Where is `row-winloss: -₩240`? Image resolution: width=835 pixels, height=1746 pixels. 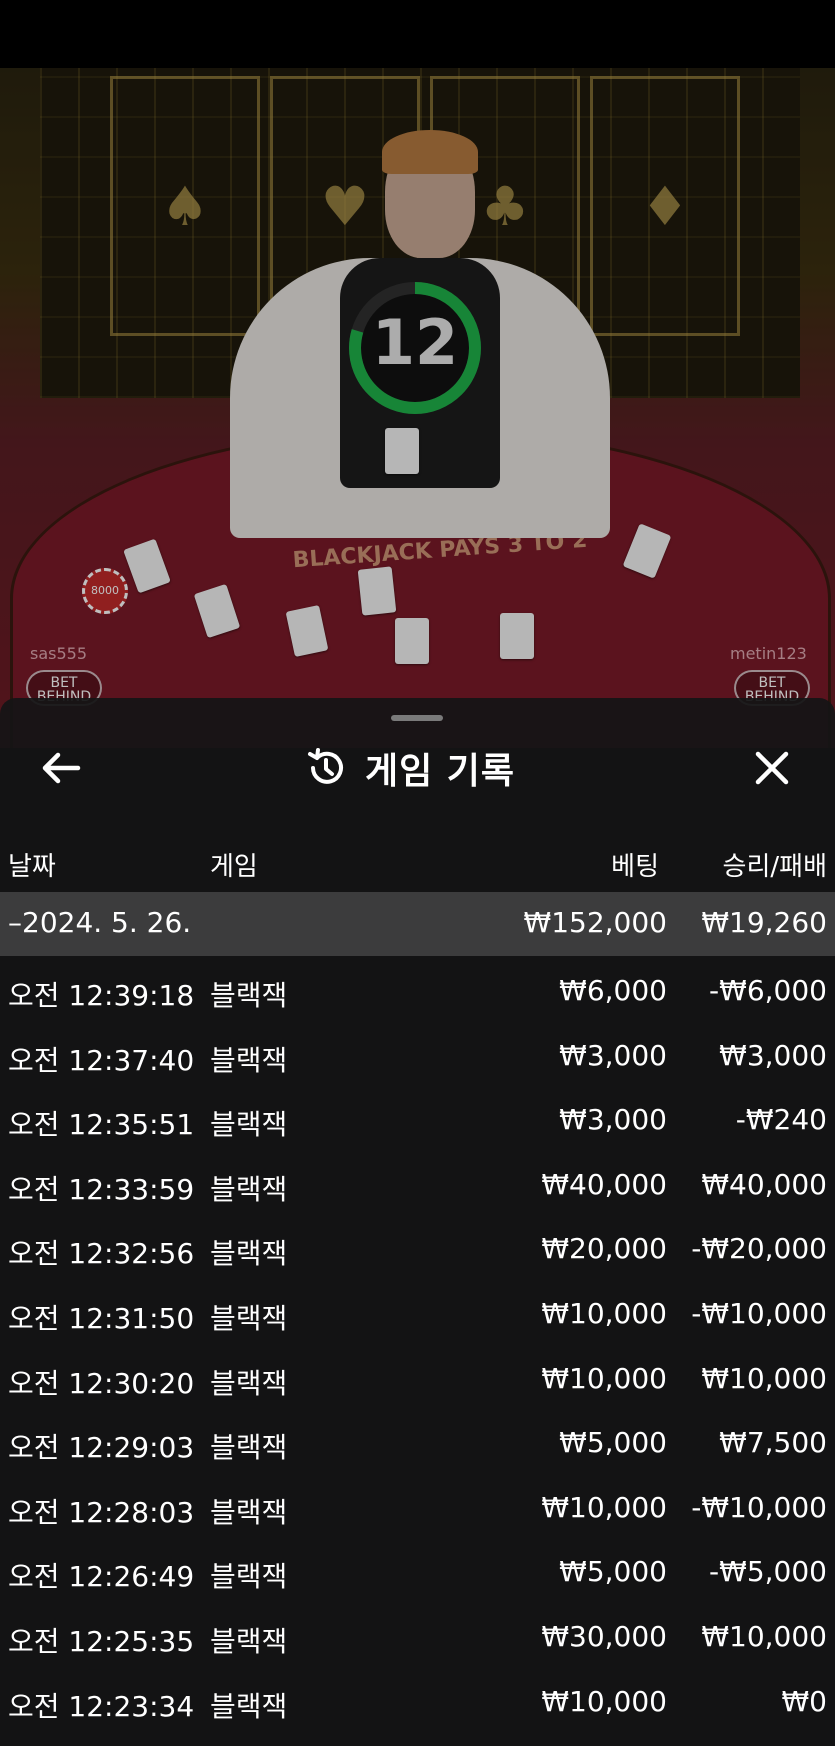
row-winloss: -₩240 is located at coordinates (781, 1120).